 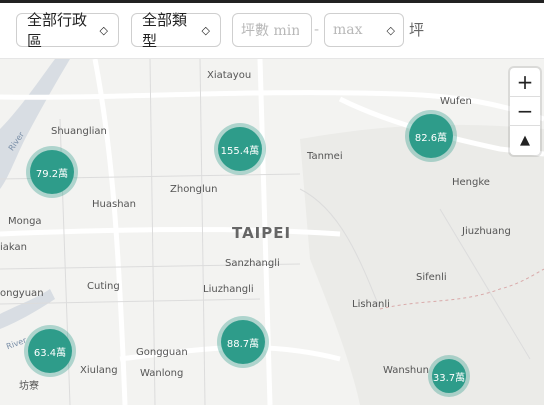 What do you see at coordinates (25, 221) in the screenshot?
I see `place-label: Monga` at bounding box center [25, 221].